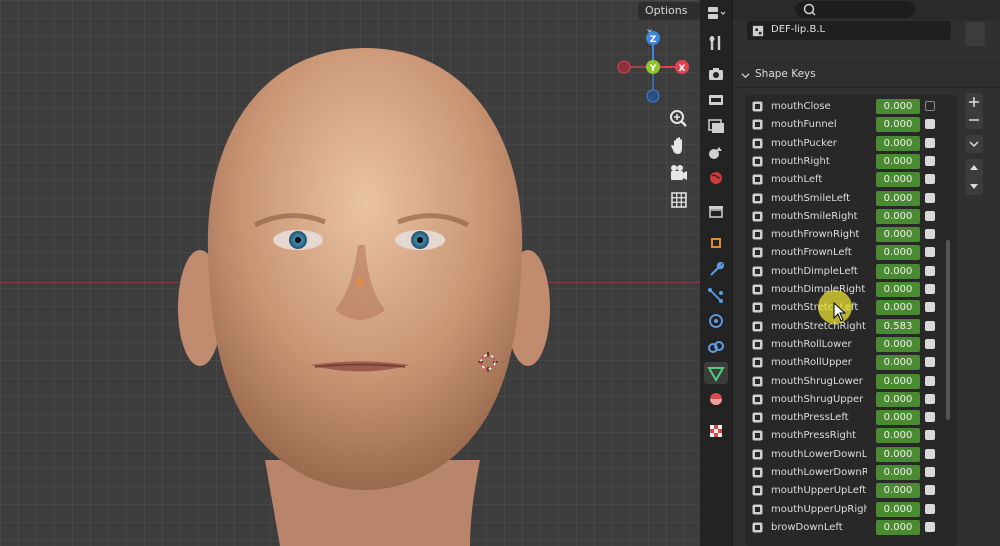  What do you see at coordinates (716, 321) in the screenshot?
I see `physics-icon` at bounding box center [716, 321].